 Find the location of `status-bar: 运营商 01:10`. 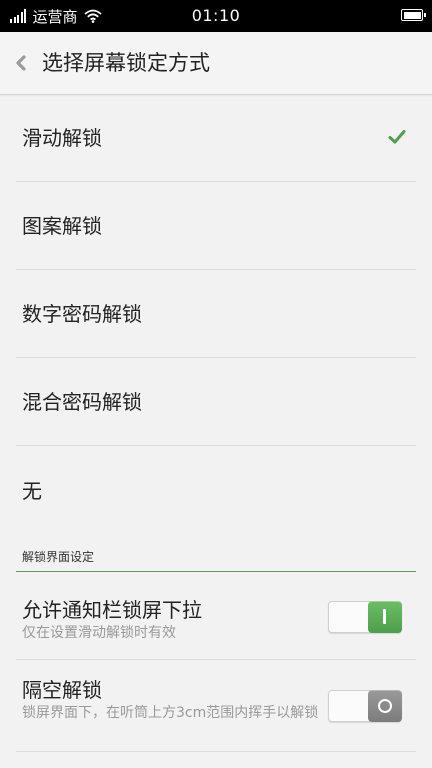

status-bar: 运营商 01:10 is located at coordinates (216, 16).